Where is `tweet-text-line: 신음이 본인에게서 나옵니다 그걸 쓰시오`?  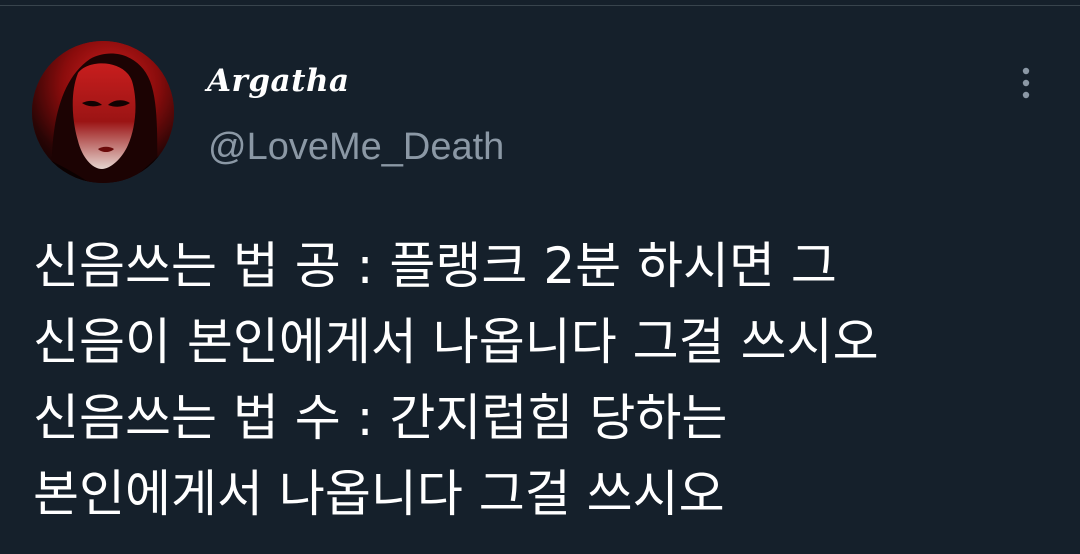 tweet-text-line: 신음이 본인에게서 나옵니다 그걸 쓰시오 is located at coordinates (456, 342).